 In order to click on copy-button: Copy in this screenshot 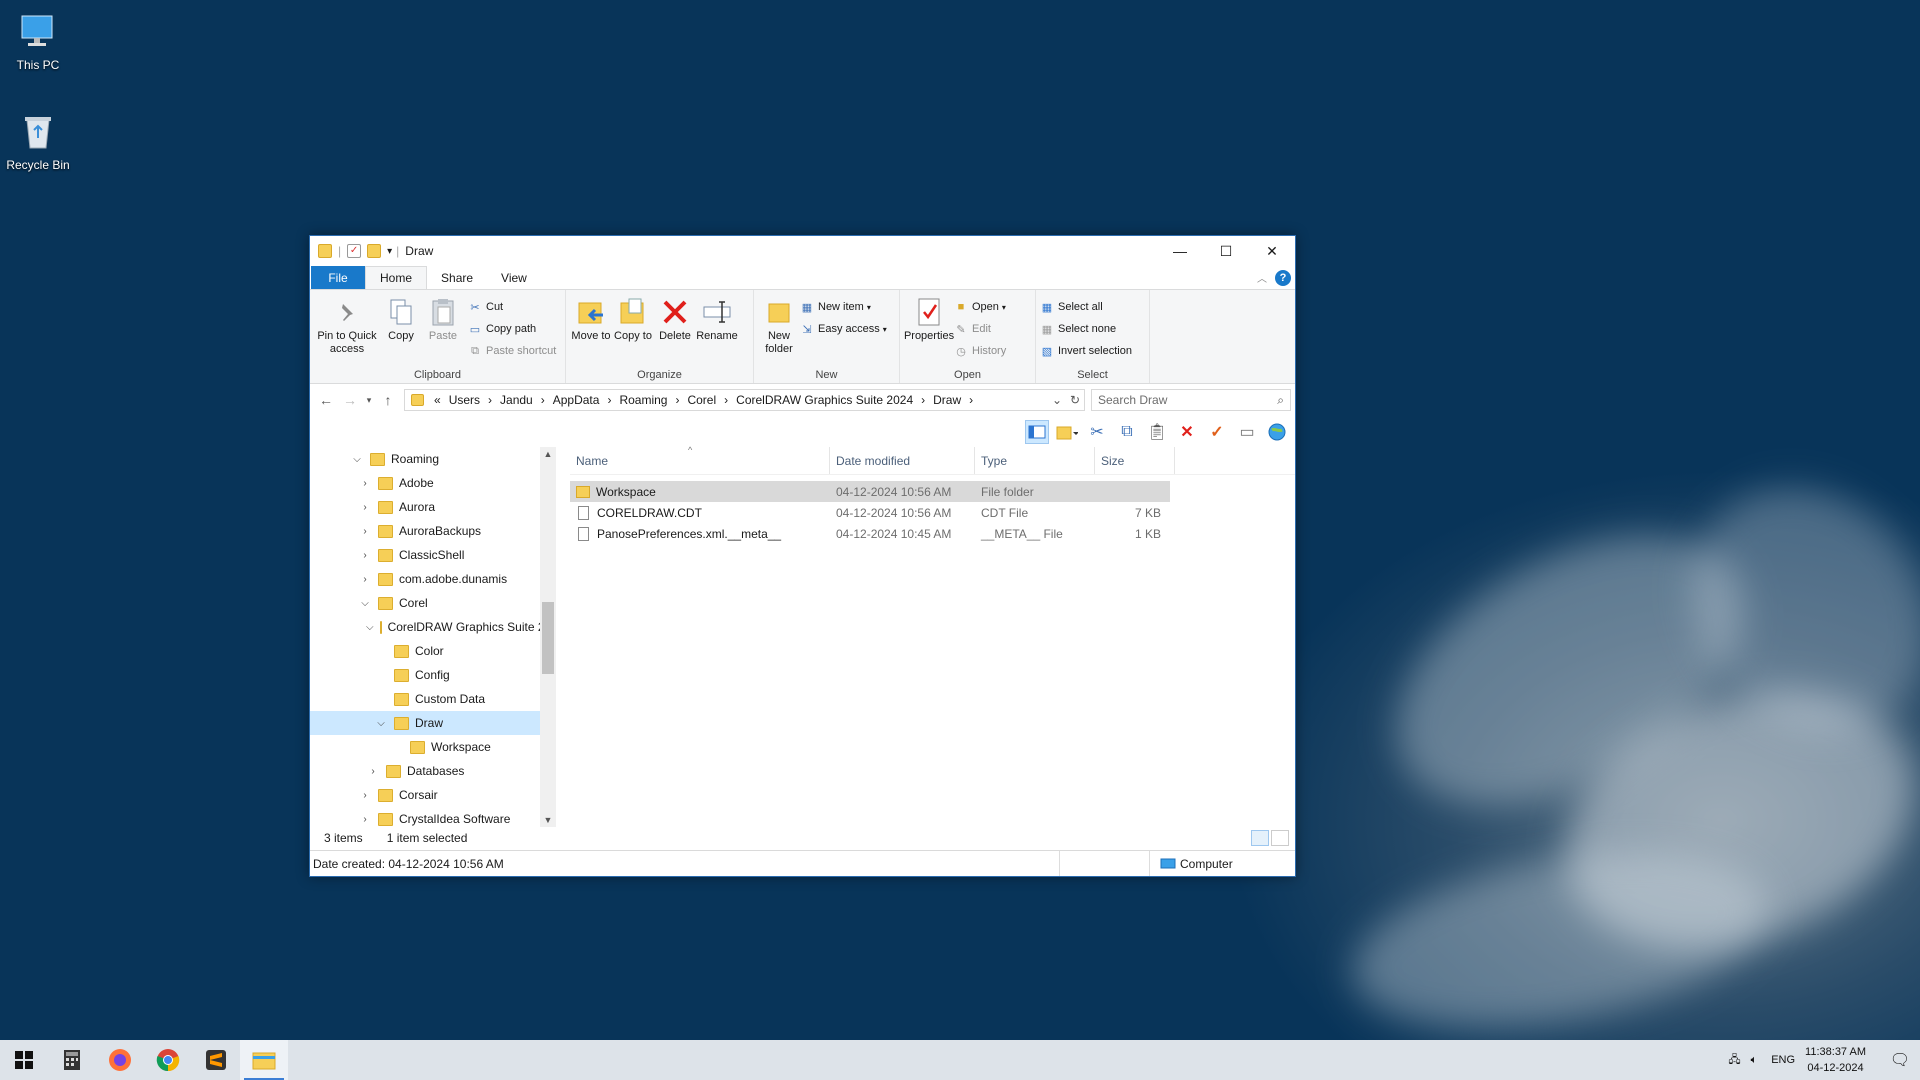, I will do `click(401, 329)`.